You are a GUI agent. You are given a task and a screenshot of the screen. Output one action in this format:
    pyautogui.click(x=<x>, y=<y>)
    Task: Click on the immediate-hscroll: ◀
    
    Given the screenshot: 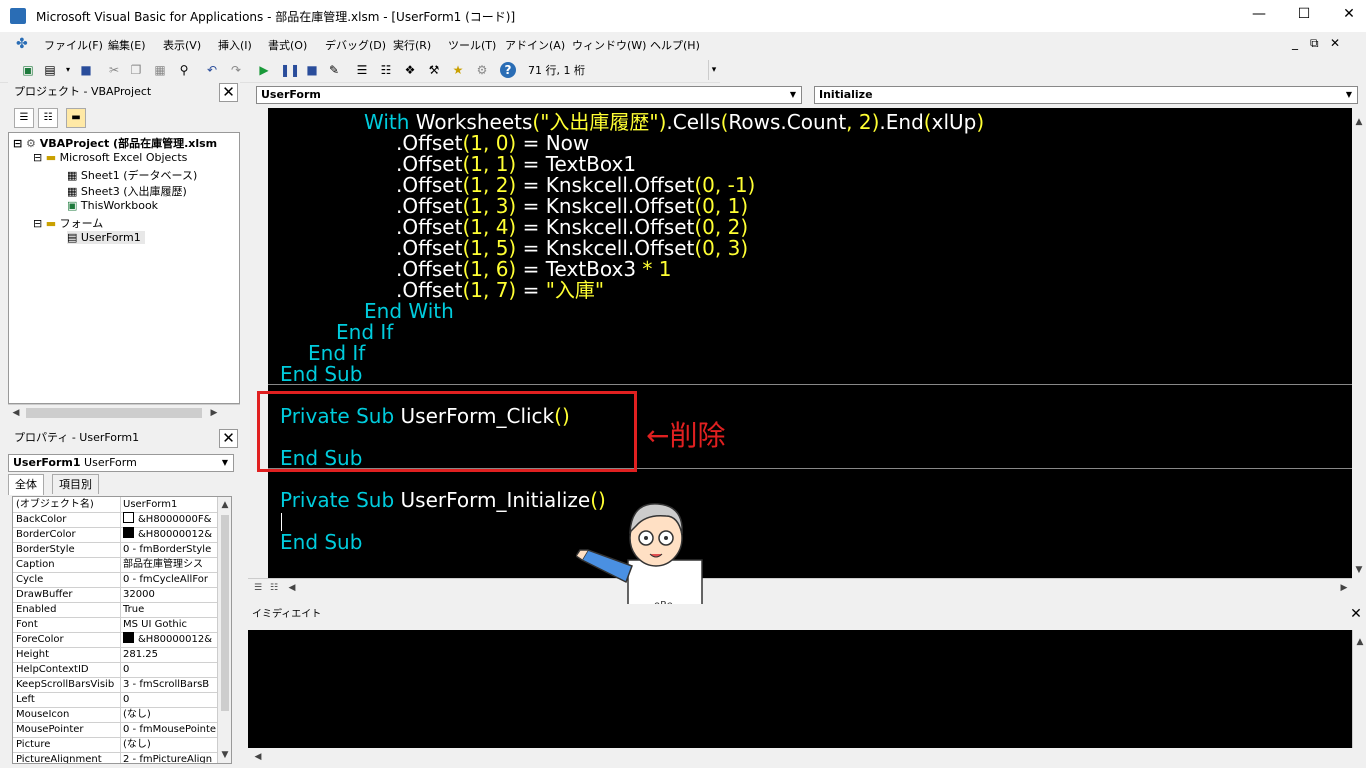 What is the action you would take?
    pyautogui.click(x=800, y=757)
    